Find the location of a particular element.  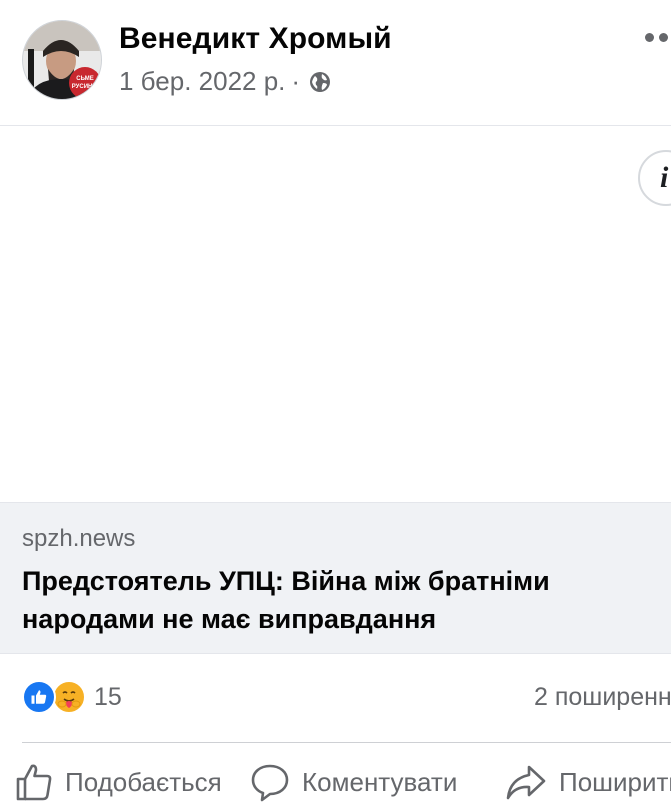

reaction-count: 15 is located at coordinates (108, 696).